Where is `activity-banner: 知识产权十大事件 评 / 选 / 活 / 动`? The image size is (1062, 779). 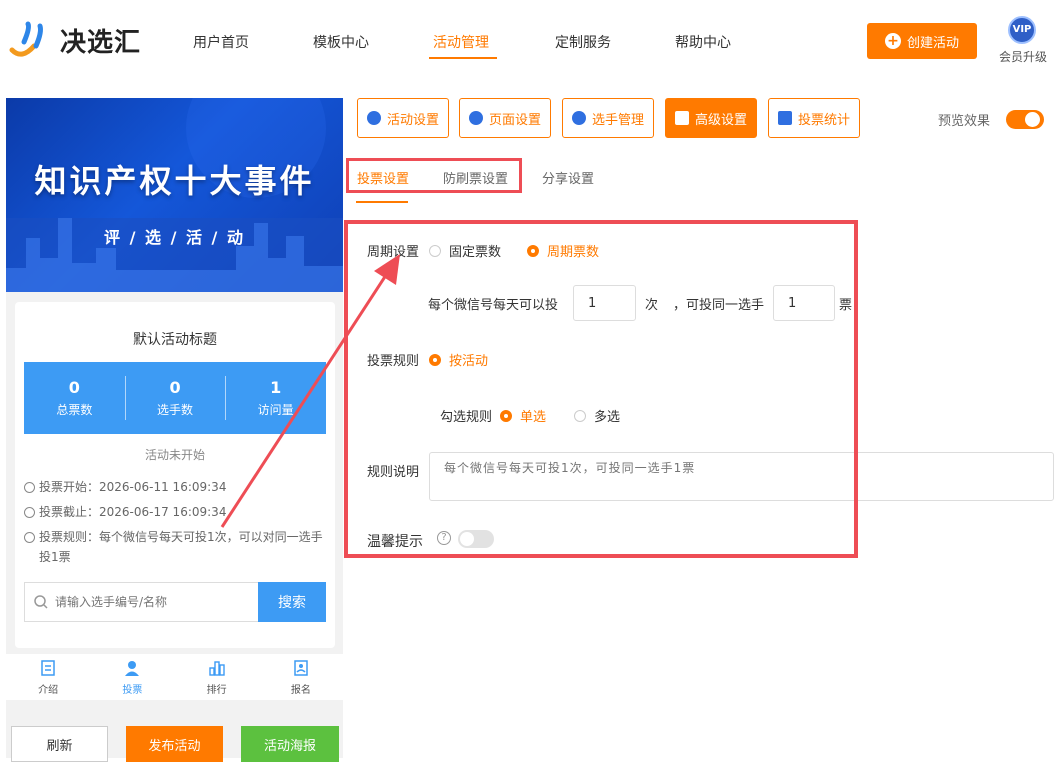
activity-banner: 知识产权十大事件 评 / 选 / 活 / 动 is located at coordinates (174, 195).